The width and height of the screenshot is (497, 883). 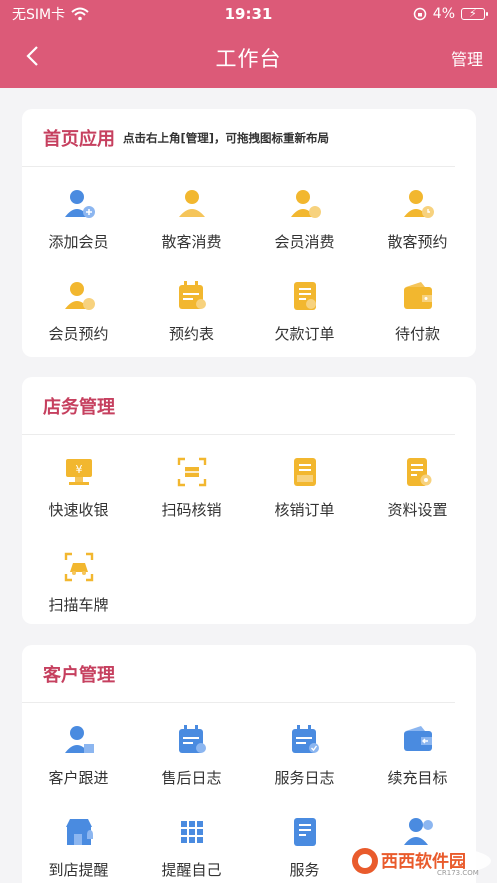 I want to click on document-settings-icon, so click(x=418, y=472).